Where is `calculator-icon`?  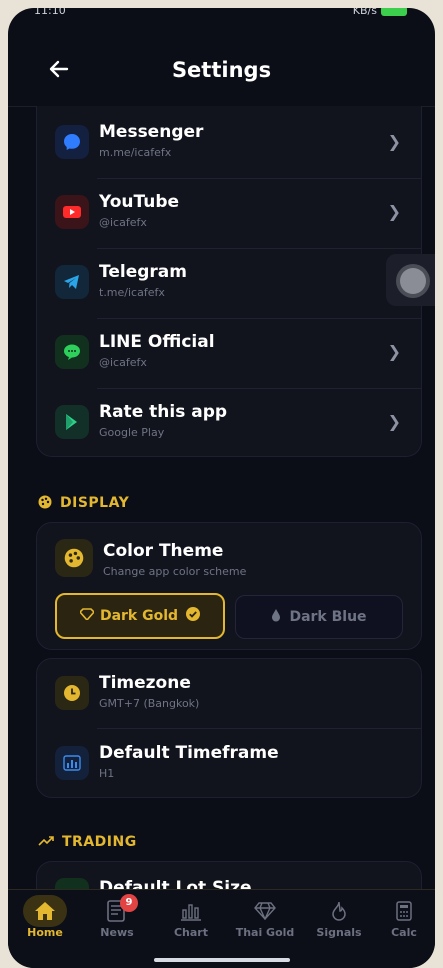 calculator-icon is located at coordinates (404, 911).